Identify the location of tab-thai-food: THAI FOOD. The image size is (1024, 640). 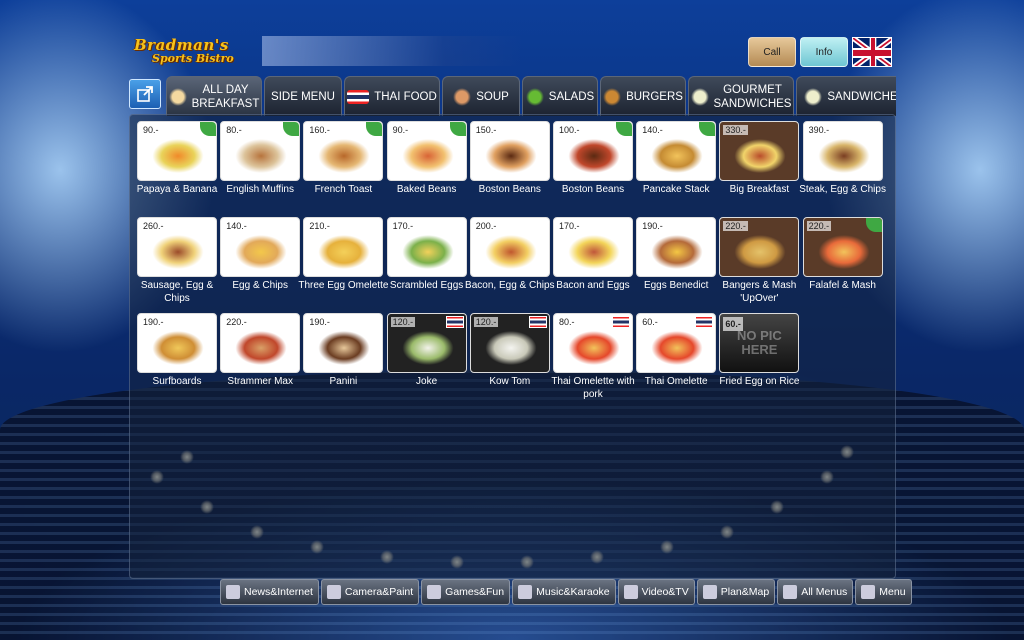
(392, 96).